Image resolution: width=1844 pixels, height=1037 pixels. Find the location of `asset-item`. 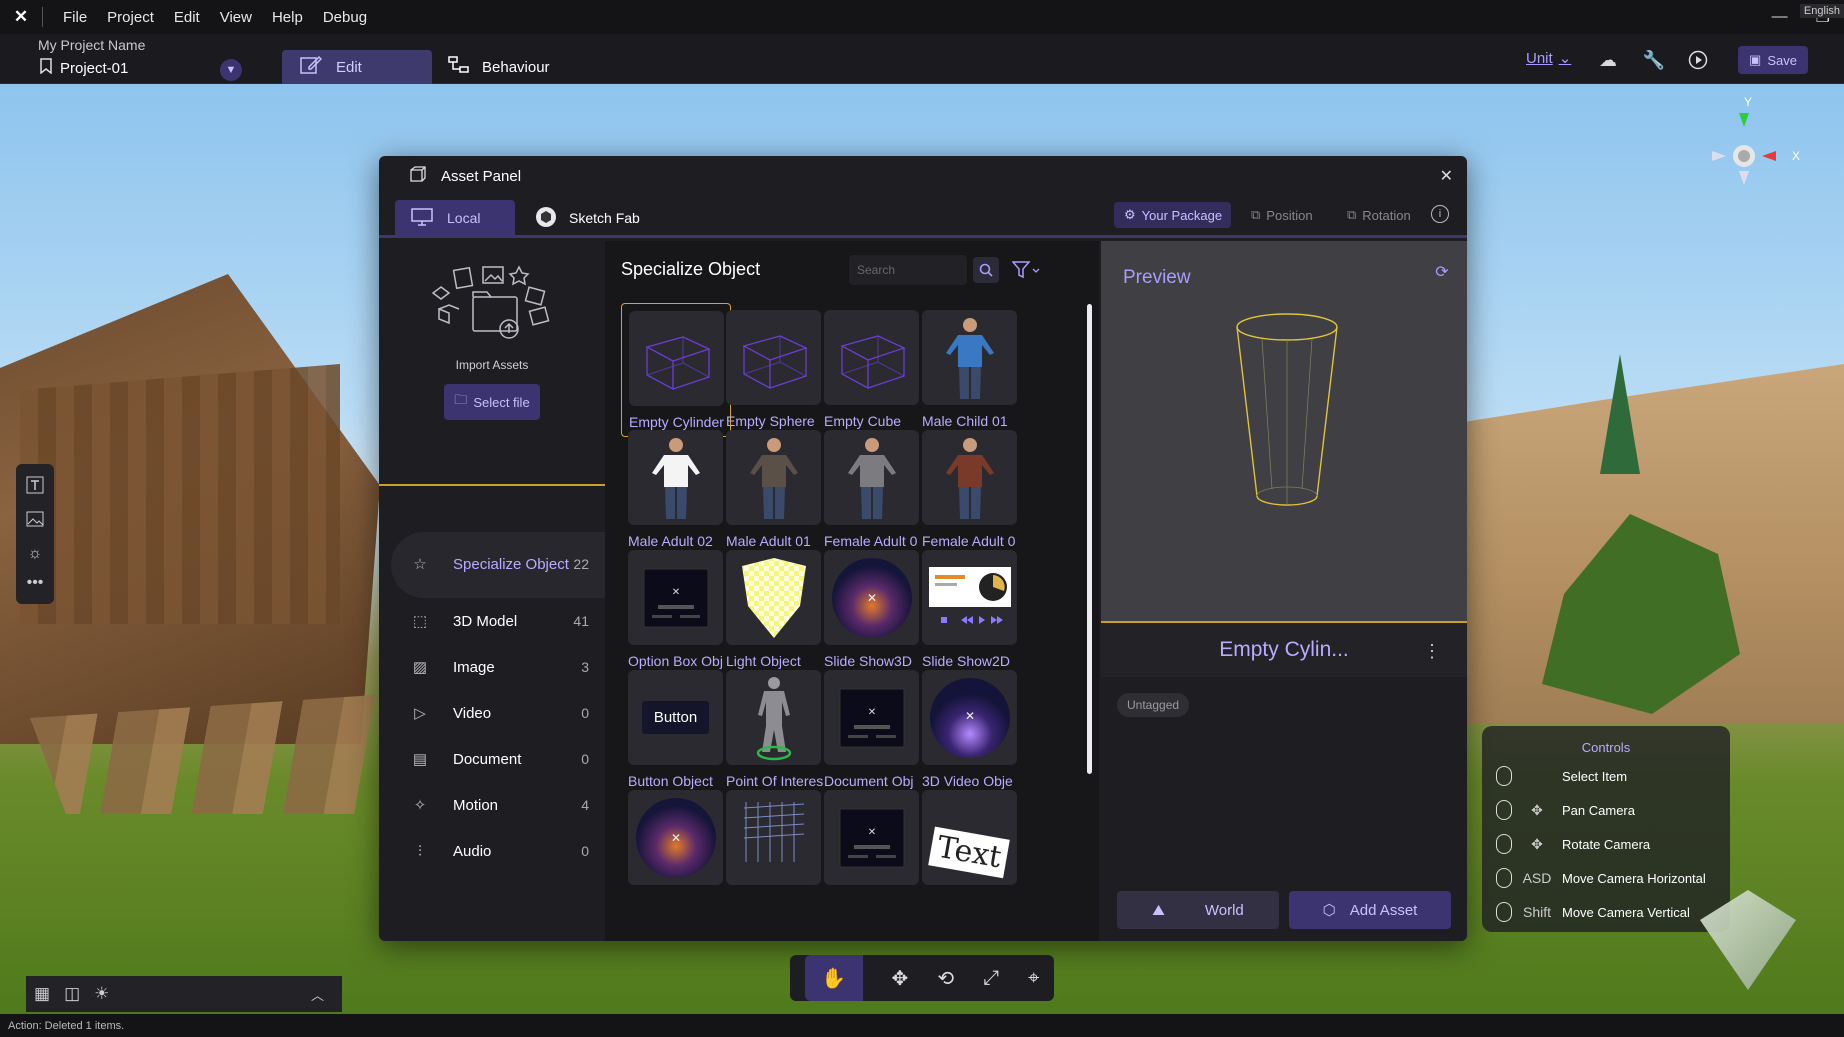

asset-item is located at coordinates (774, 850).